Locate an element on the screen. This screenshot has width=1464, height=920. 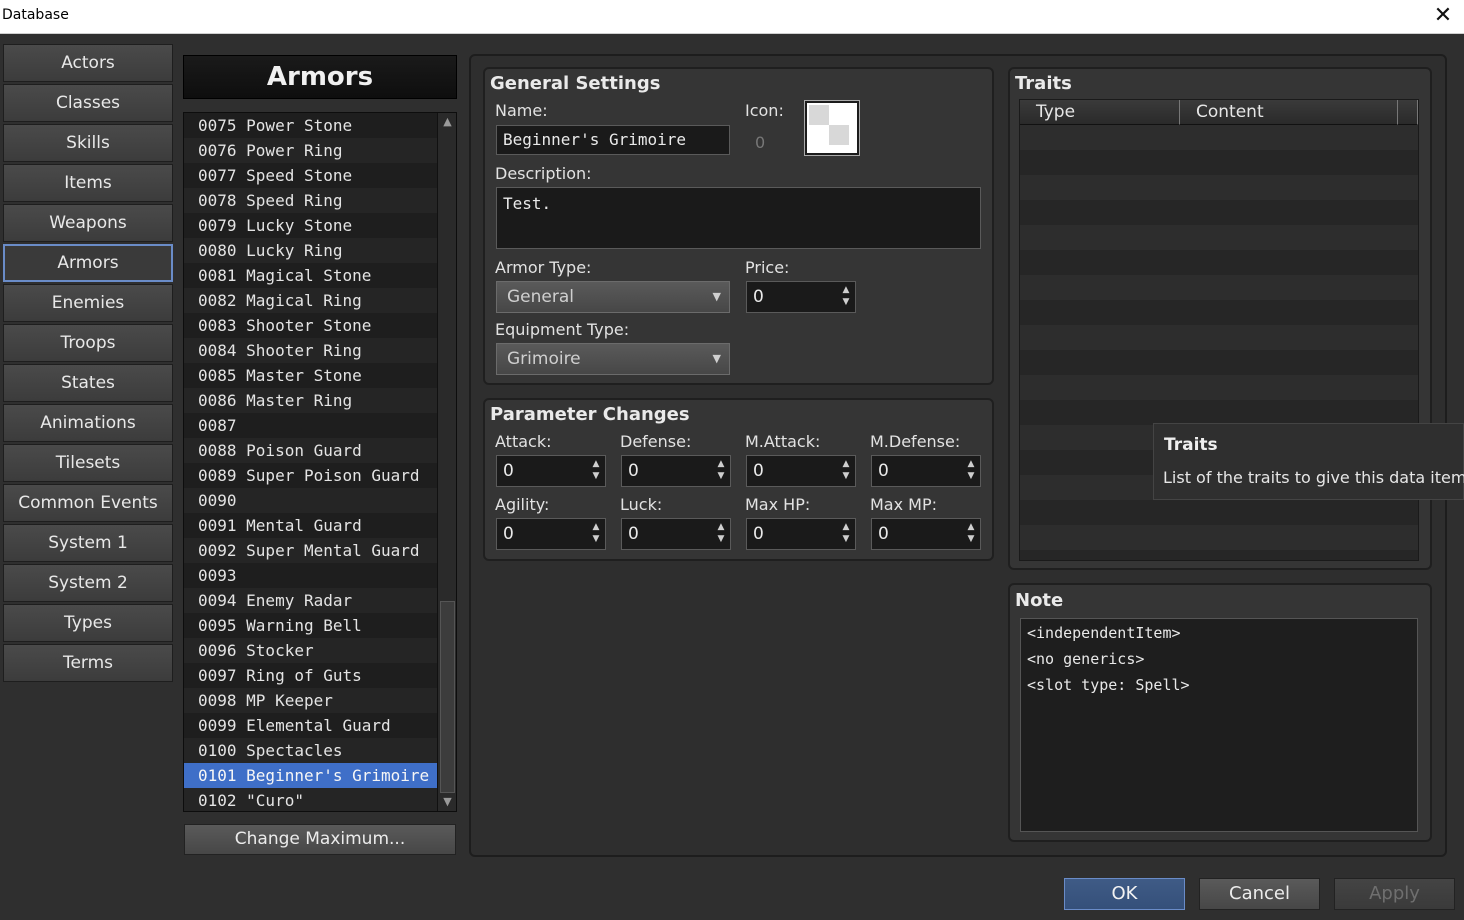
description-field: Test. is located at coordinates (738, 218).